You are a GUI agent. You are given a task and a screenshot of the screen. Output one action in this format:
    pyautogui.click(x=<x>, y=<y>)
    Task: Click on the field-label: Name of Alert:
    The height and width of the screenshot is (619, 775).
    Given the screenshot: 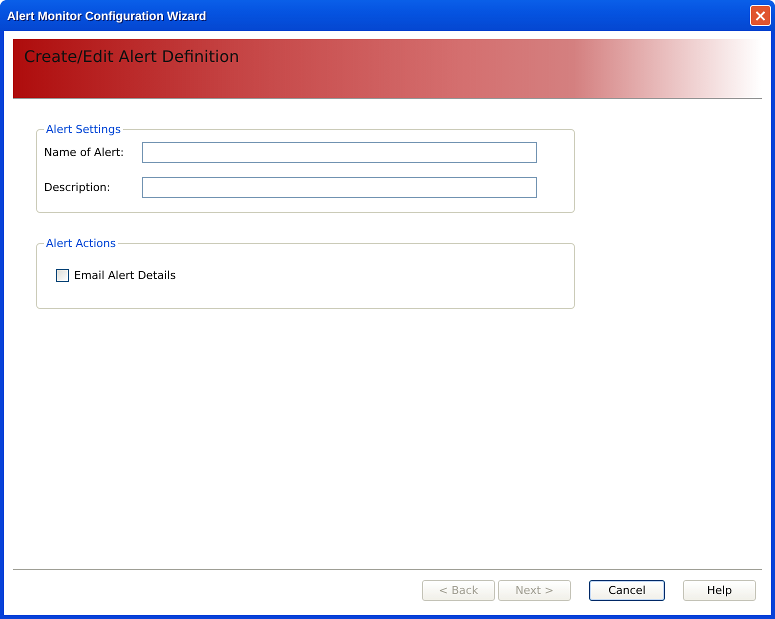 What is the action you would take?
    pyautogui.click(x=84, y=152)
    